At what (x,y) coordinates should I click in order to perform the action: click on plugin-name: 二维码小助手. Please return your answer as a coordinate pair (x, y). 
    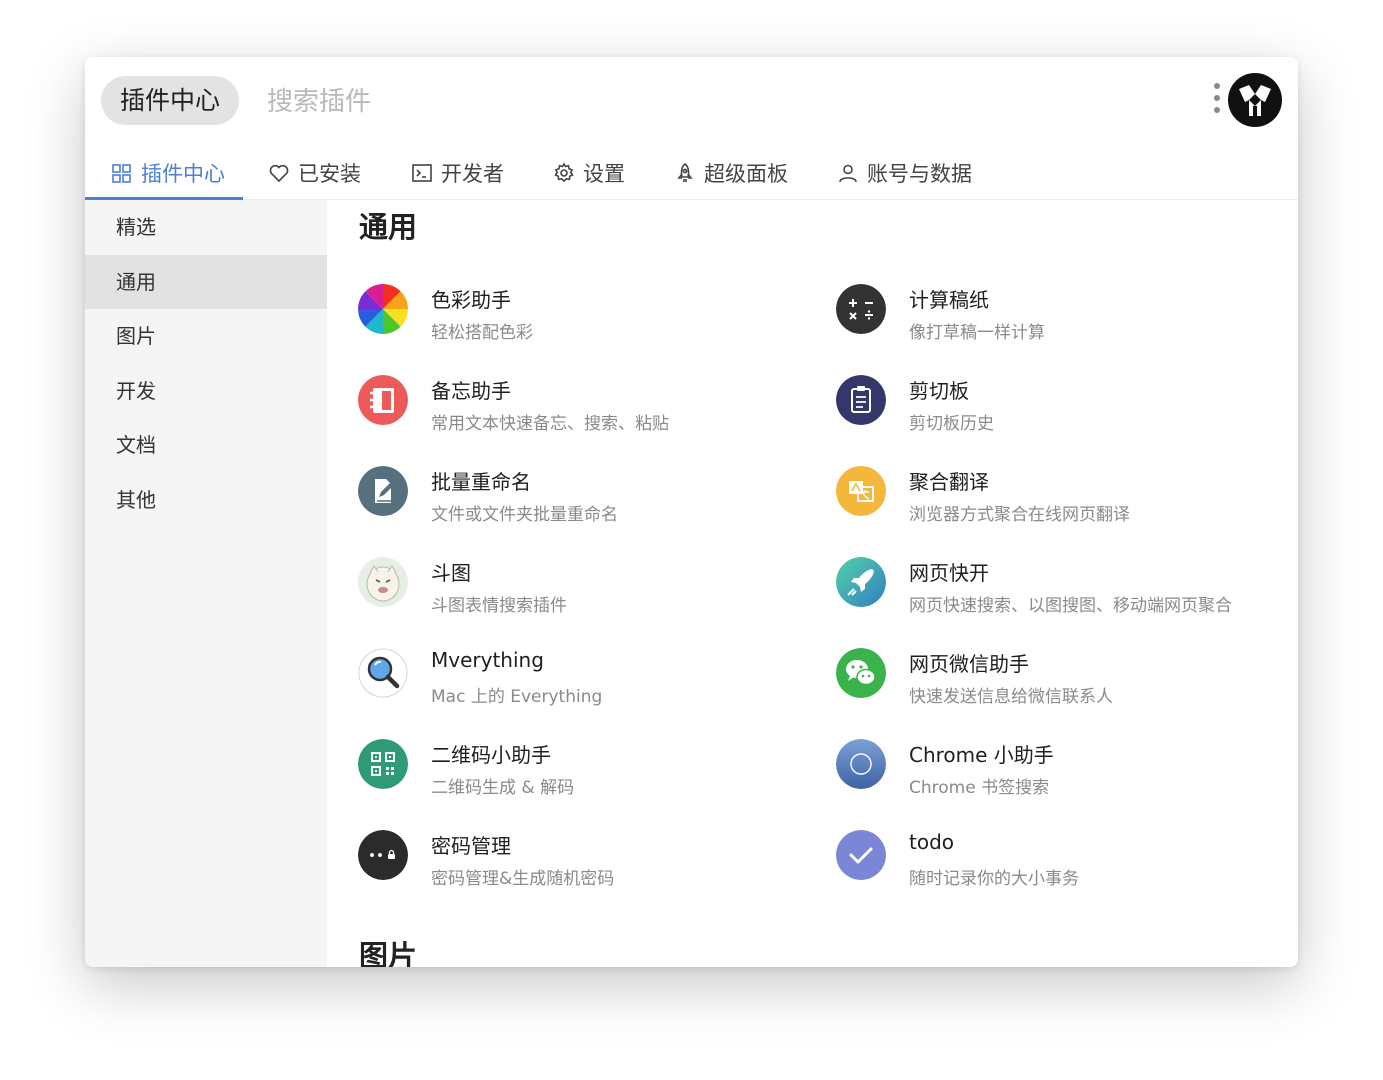
    Looking at the image, I should click on (491, 755).